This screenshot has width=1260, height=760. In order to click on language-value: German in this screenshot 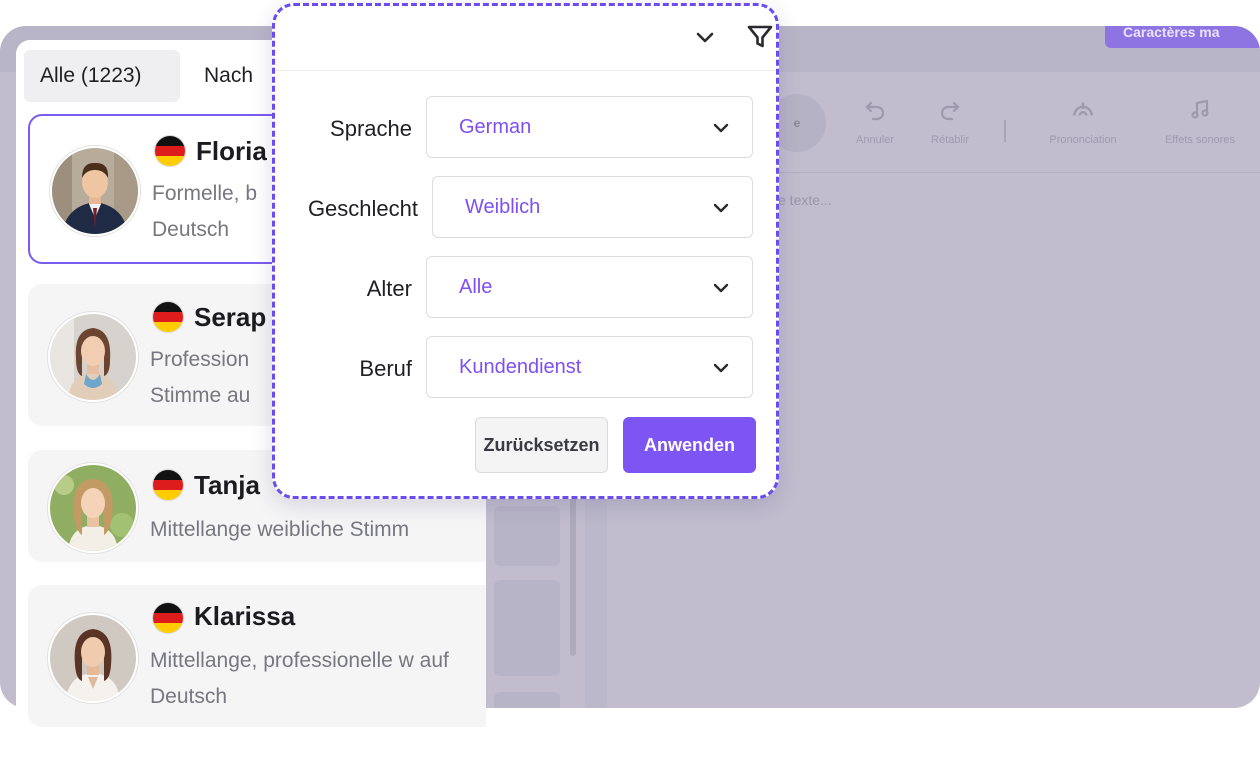, I will do `click(495, 127)`.